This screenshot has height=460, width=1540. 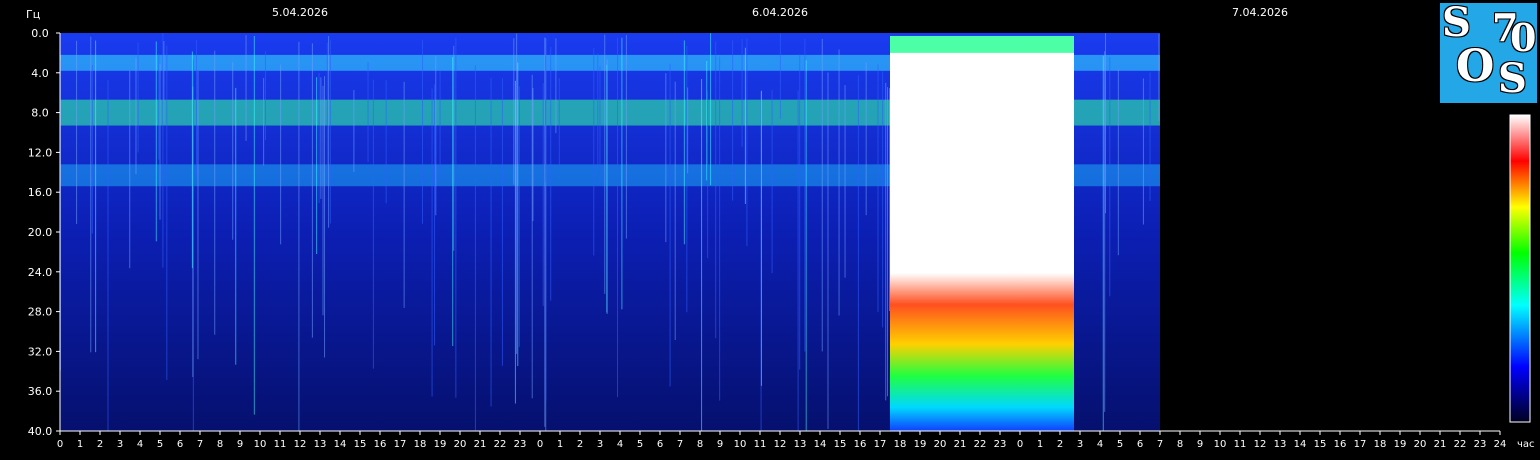 What do you see at coordinates (1475, 66) in the screenshot?
I see `logo-letter-o: O` at bounding box center [1475, 66].